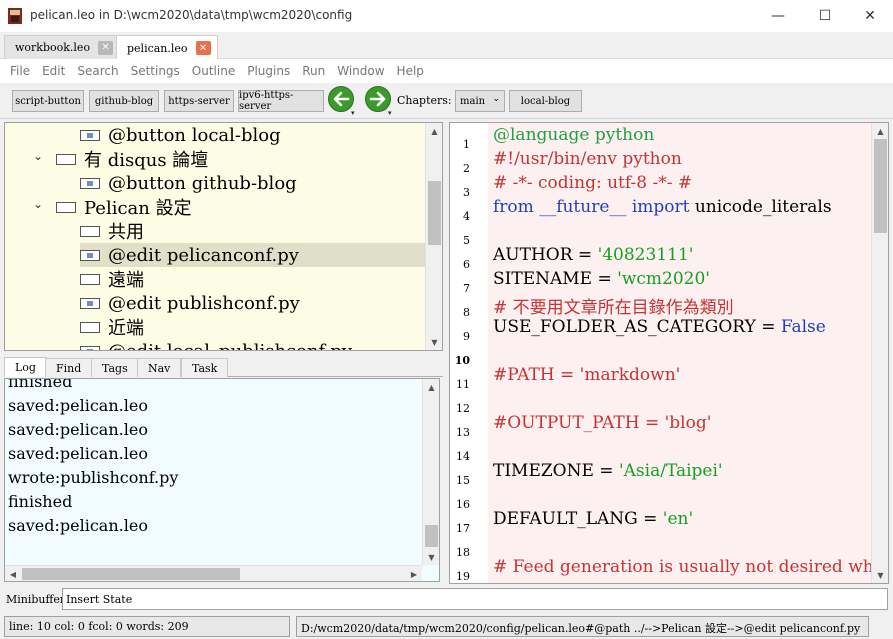  I want to click on tab-find: Find, so click(69, 367).